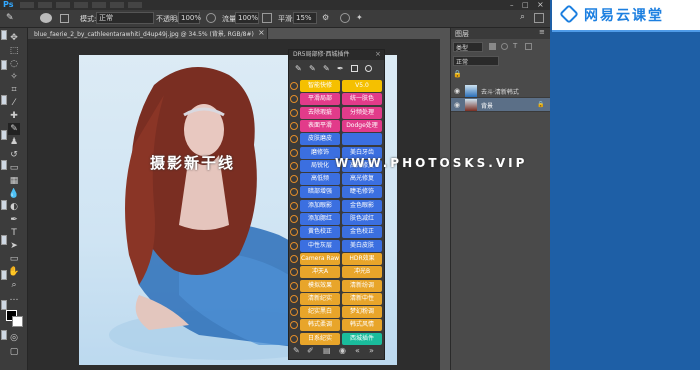 This screenshot has height=370, width=700. Describe the element at coordinates (17, 321) in the screenshot. I see `background-color-swatch` at that location.